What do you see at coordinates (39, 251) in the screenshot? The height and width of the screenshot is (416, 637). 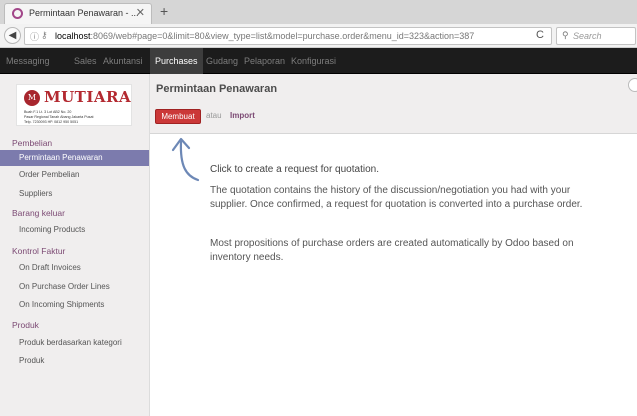 I see `sidebar-heading-kontrol-faktur: Kontrol Faktur` at bounding box center [39, 251].